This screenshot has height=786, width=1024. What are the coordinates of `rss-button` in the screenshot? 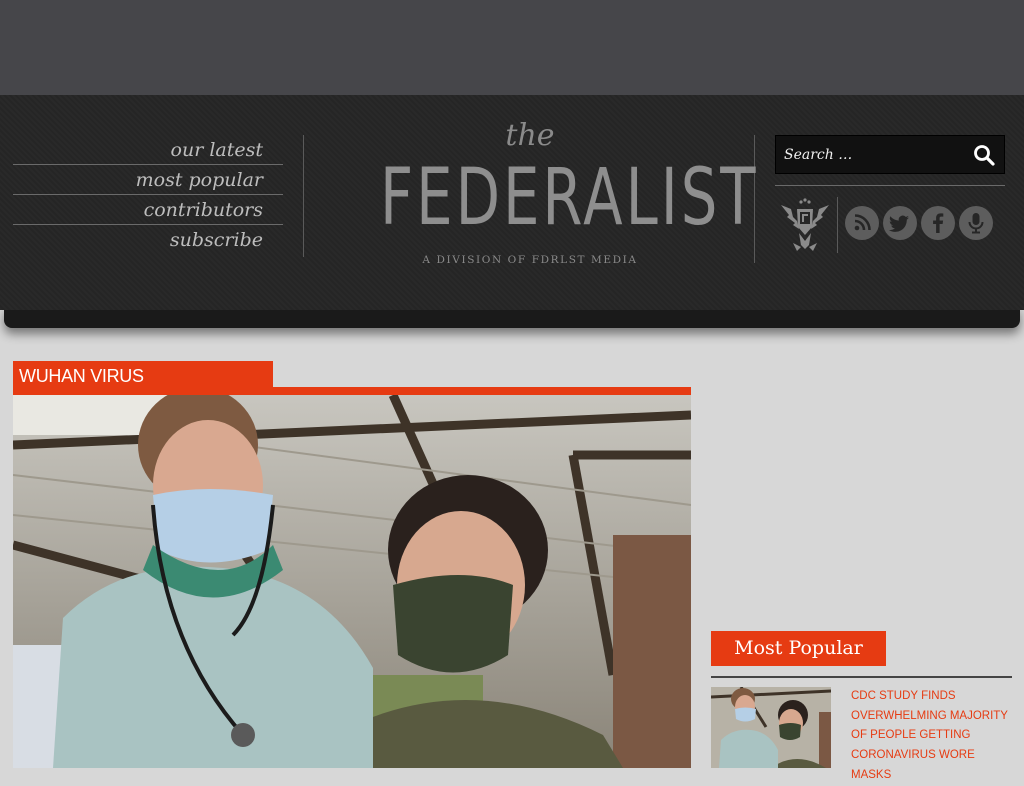 It's located at (862, 223).